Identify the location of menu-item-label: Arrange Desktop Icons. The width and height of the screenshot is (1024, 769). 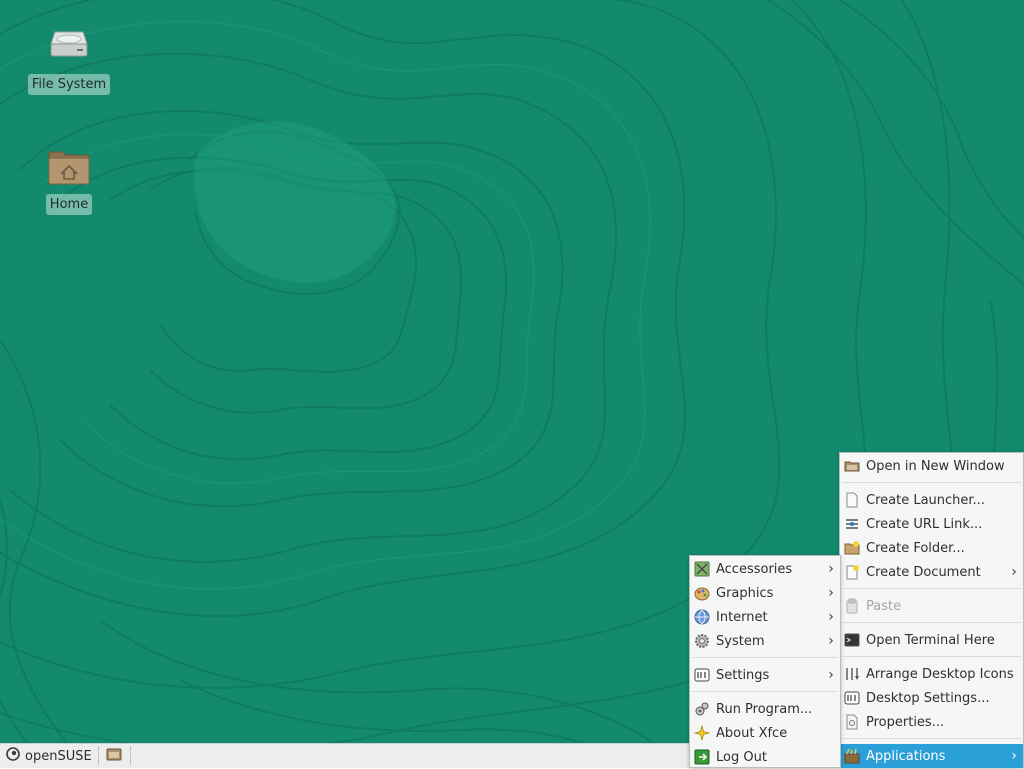
(940, 674).